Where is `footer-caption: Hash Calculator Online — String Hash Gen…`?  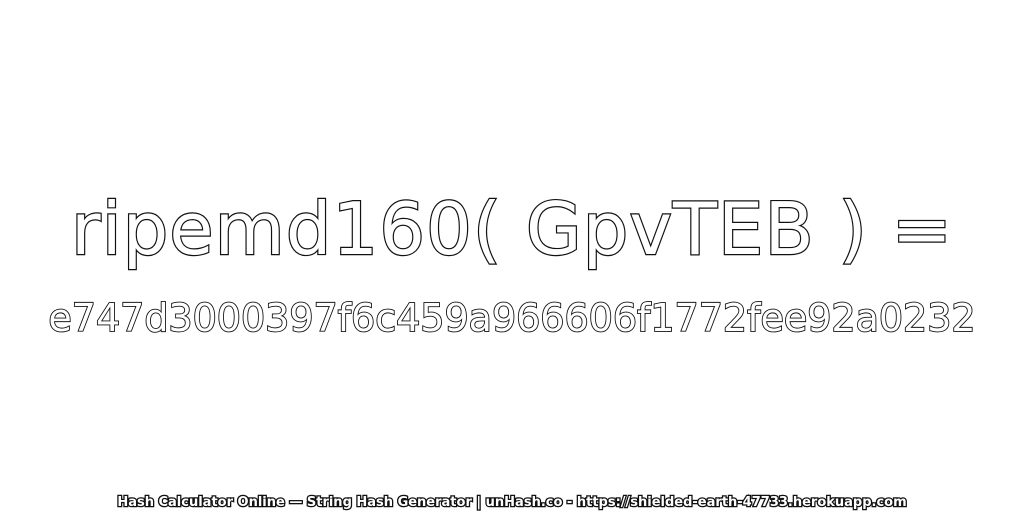 footer-caption: Hash Calculator Online — String Hash Gen… is located at coordinates (512, 503).